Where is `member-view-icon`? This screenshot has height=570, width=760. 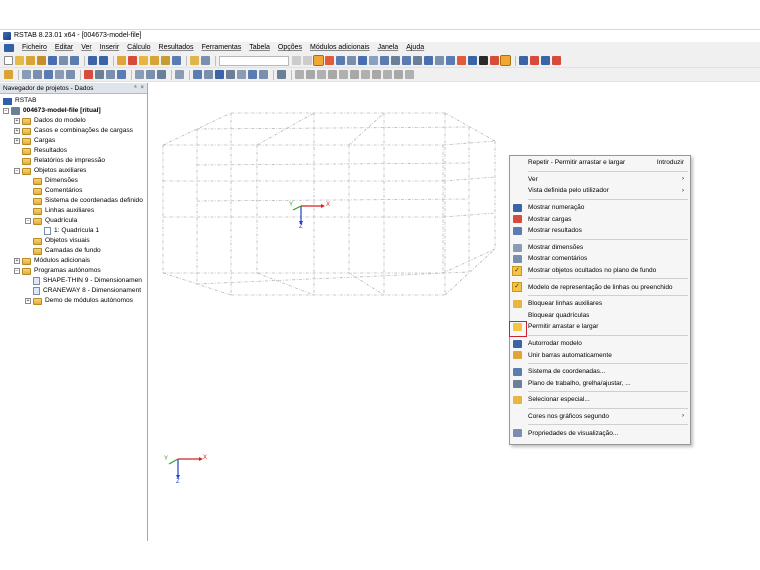
member-view-icon is located at coordinates (395, 60).